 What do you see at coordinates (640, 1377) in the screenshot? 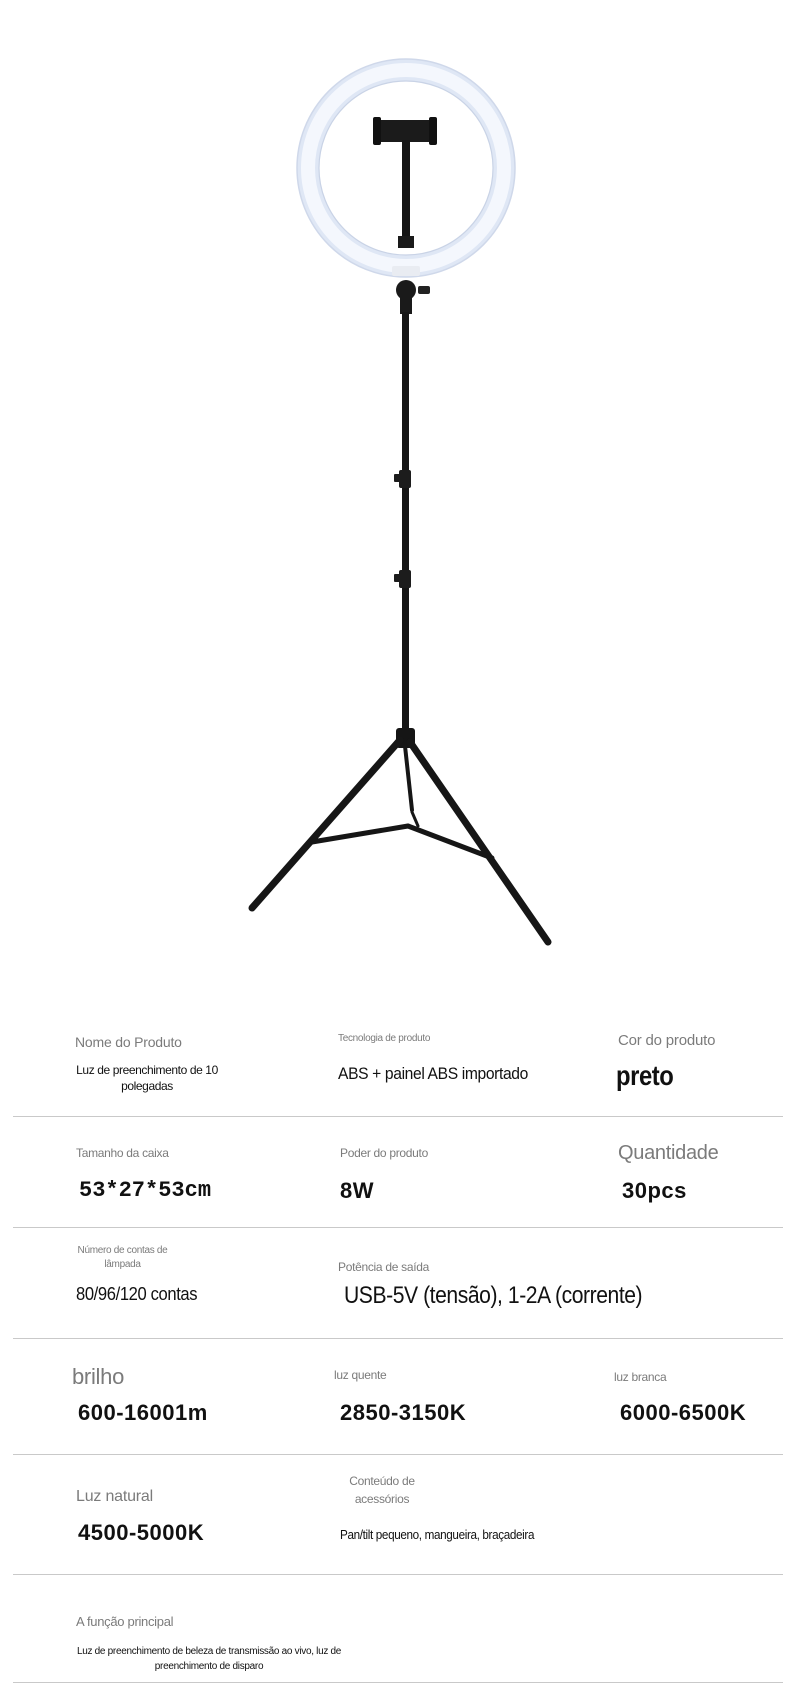
I see `white-light-label: luz branca` at bounding box center [640, 1377].